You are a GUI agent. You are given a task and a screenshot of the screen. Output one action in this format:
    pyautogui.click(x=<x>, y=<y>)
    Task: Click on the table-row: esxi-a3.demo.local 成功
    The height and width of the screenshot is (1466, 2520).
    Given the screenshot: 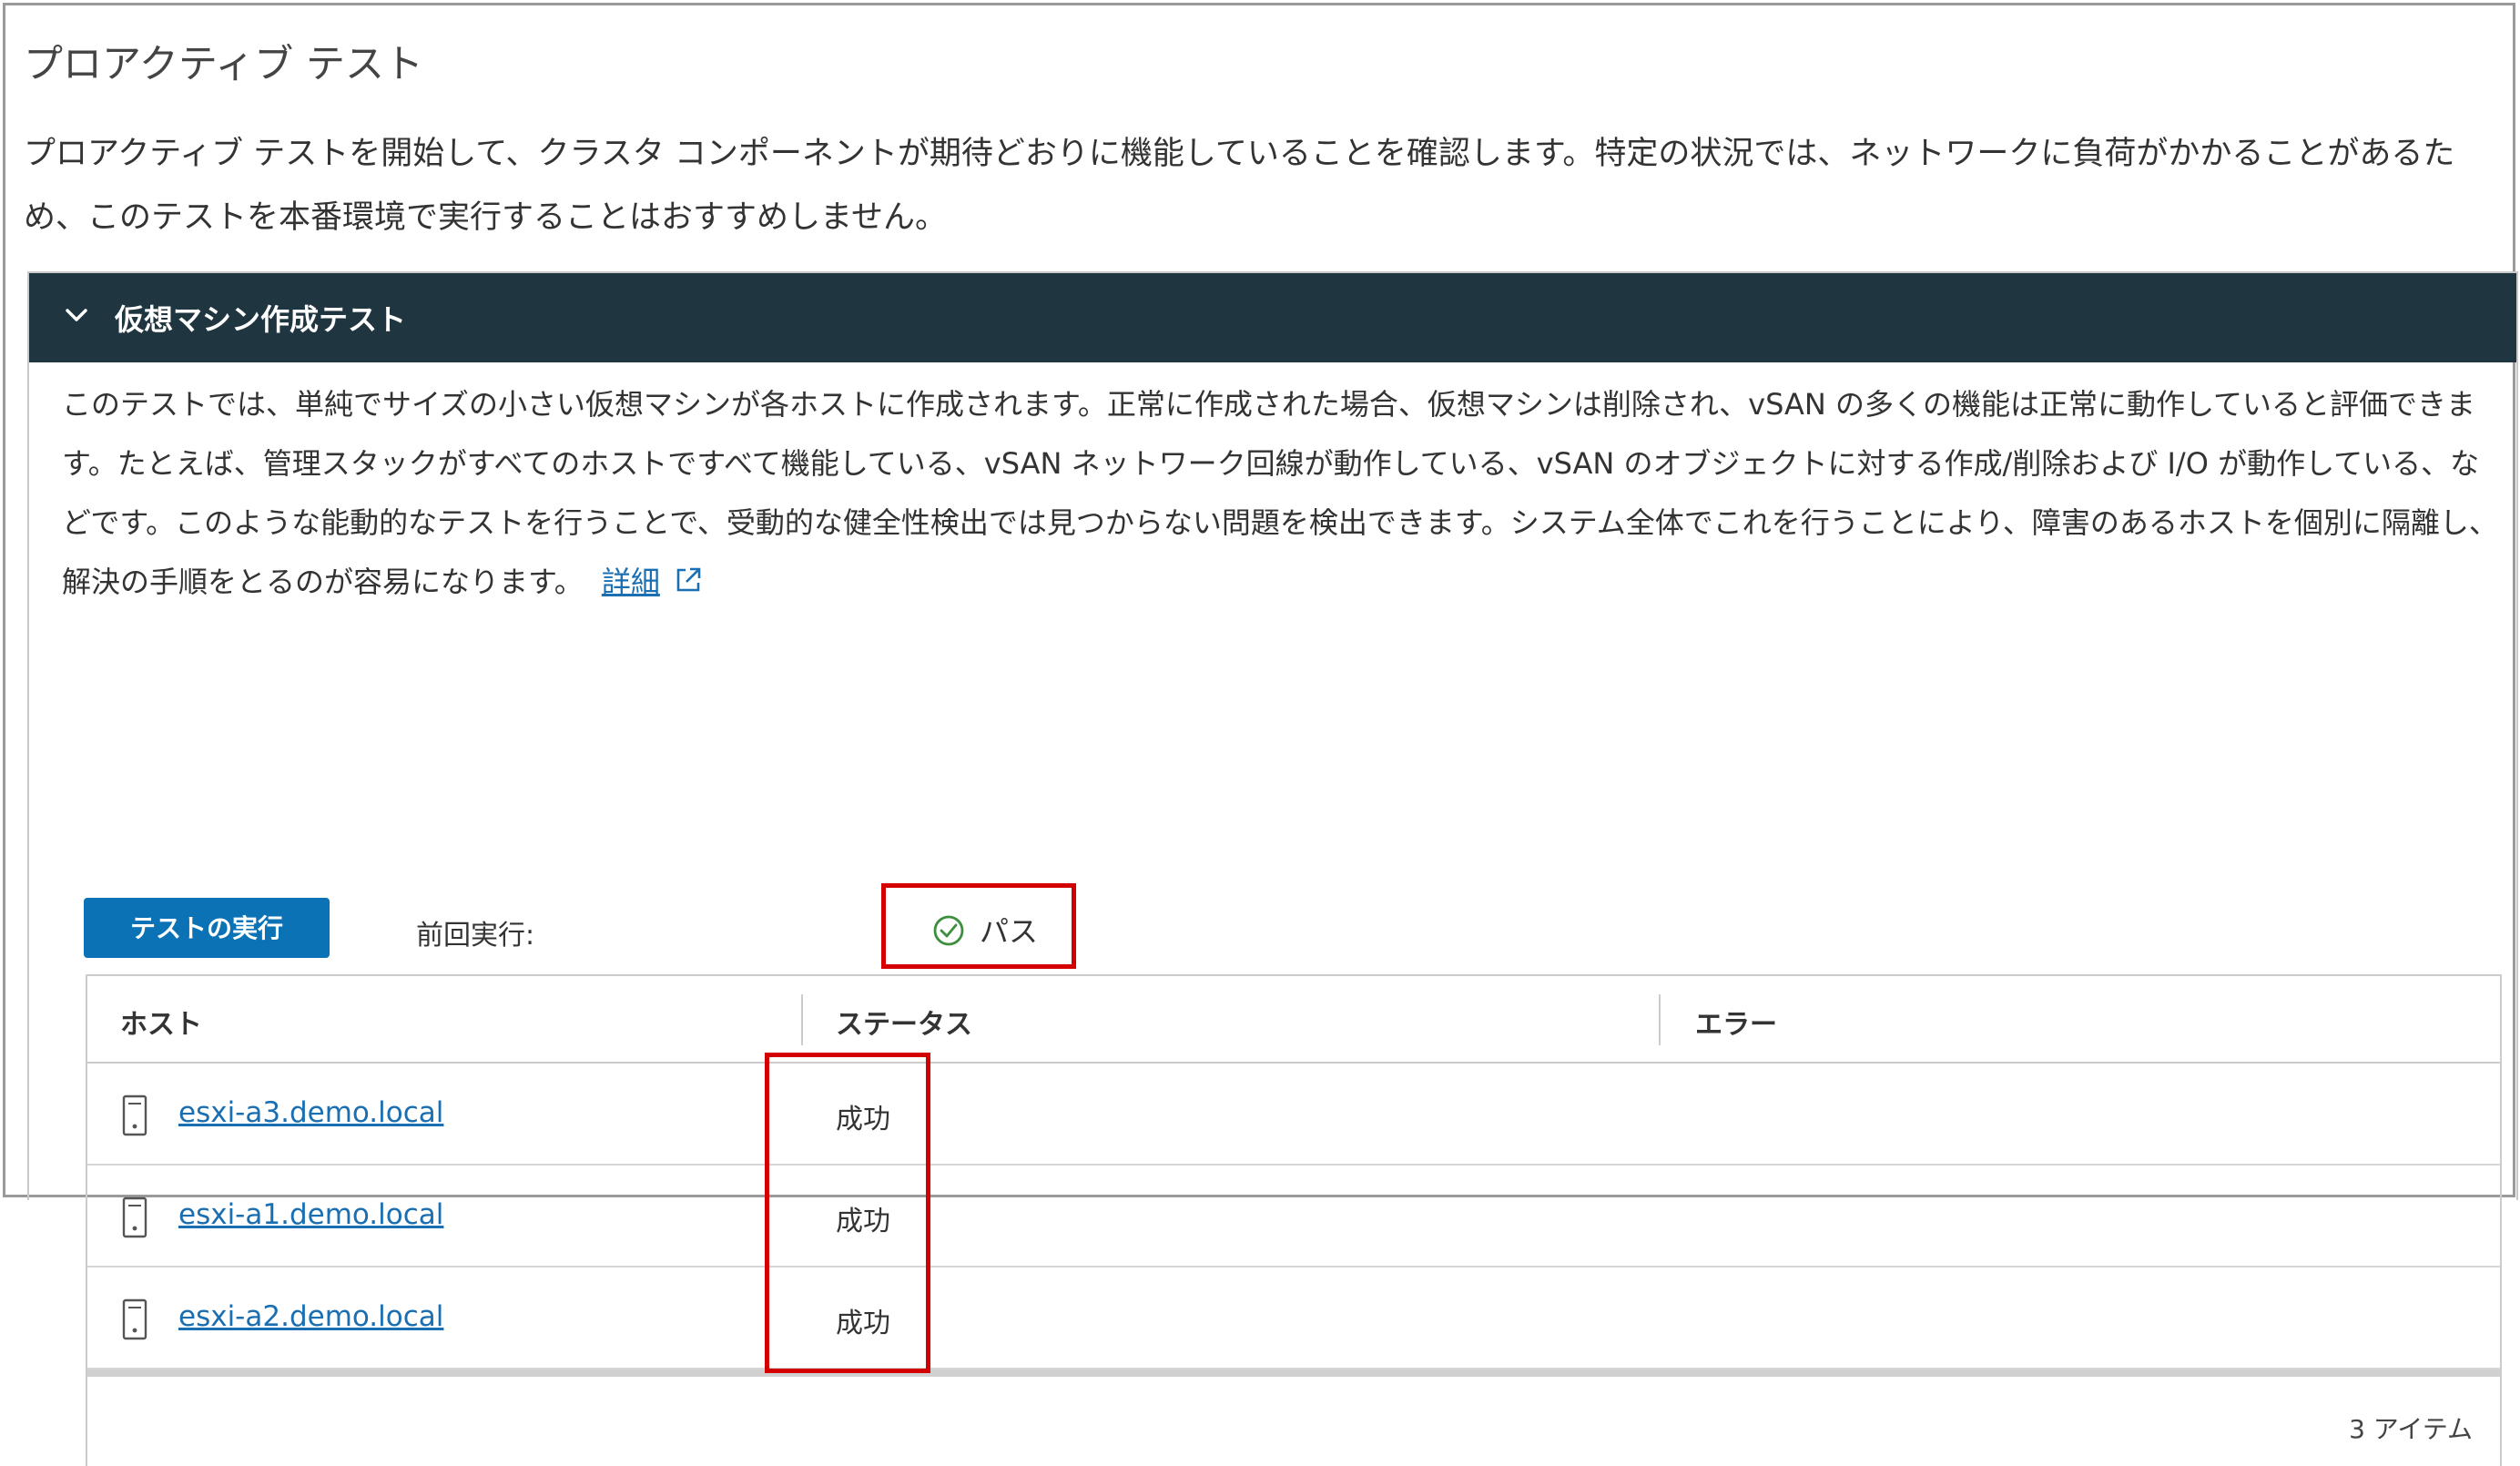 What is the action you would take?
    pyautogui.click(x=1294, y=1115)
    